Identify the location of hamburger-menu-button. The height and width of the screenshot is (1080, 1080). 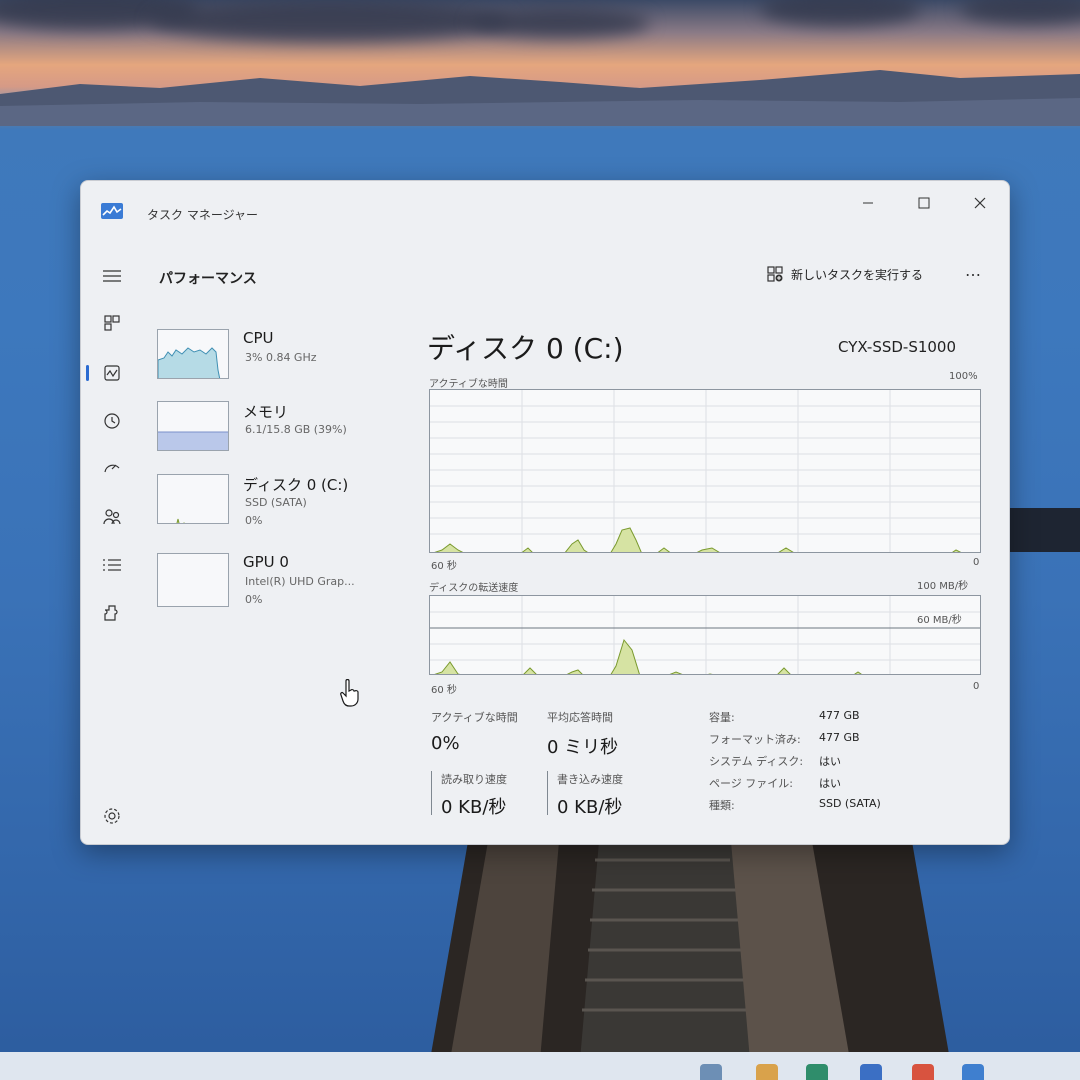
(112, 276).